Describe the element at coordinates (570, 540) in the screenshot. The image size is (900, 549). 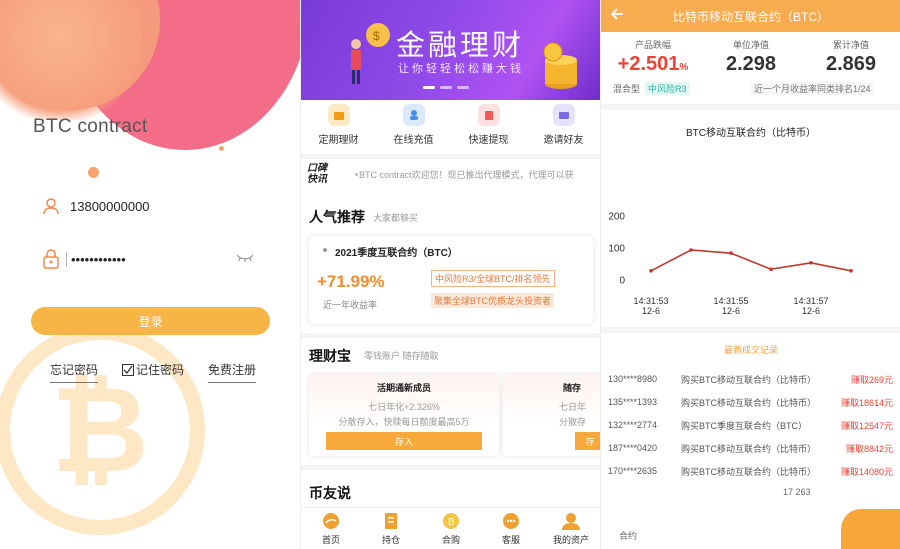
I see `tab-label: 我的资产` at that location.